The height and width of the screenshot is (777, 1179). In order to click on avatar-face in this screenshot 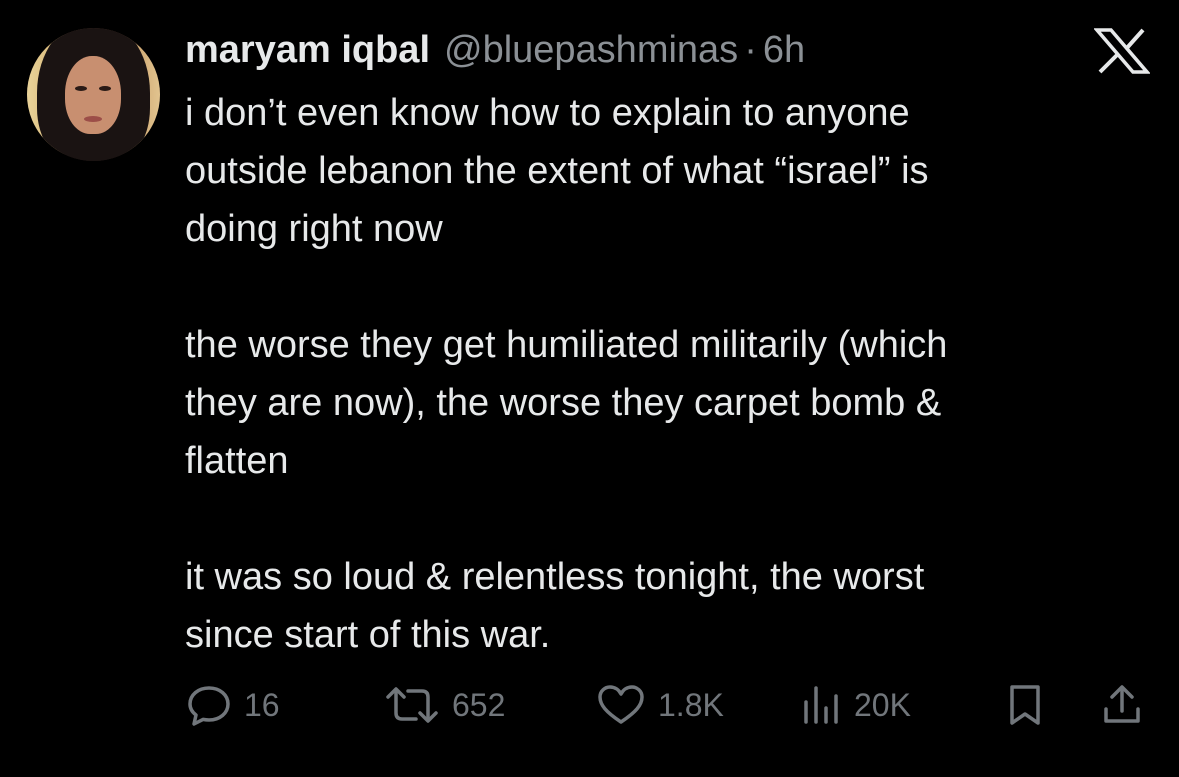, I will do `click(93, 95)`.